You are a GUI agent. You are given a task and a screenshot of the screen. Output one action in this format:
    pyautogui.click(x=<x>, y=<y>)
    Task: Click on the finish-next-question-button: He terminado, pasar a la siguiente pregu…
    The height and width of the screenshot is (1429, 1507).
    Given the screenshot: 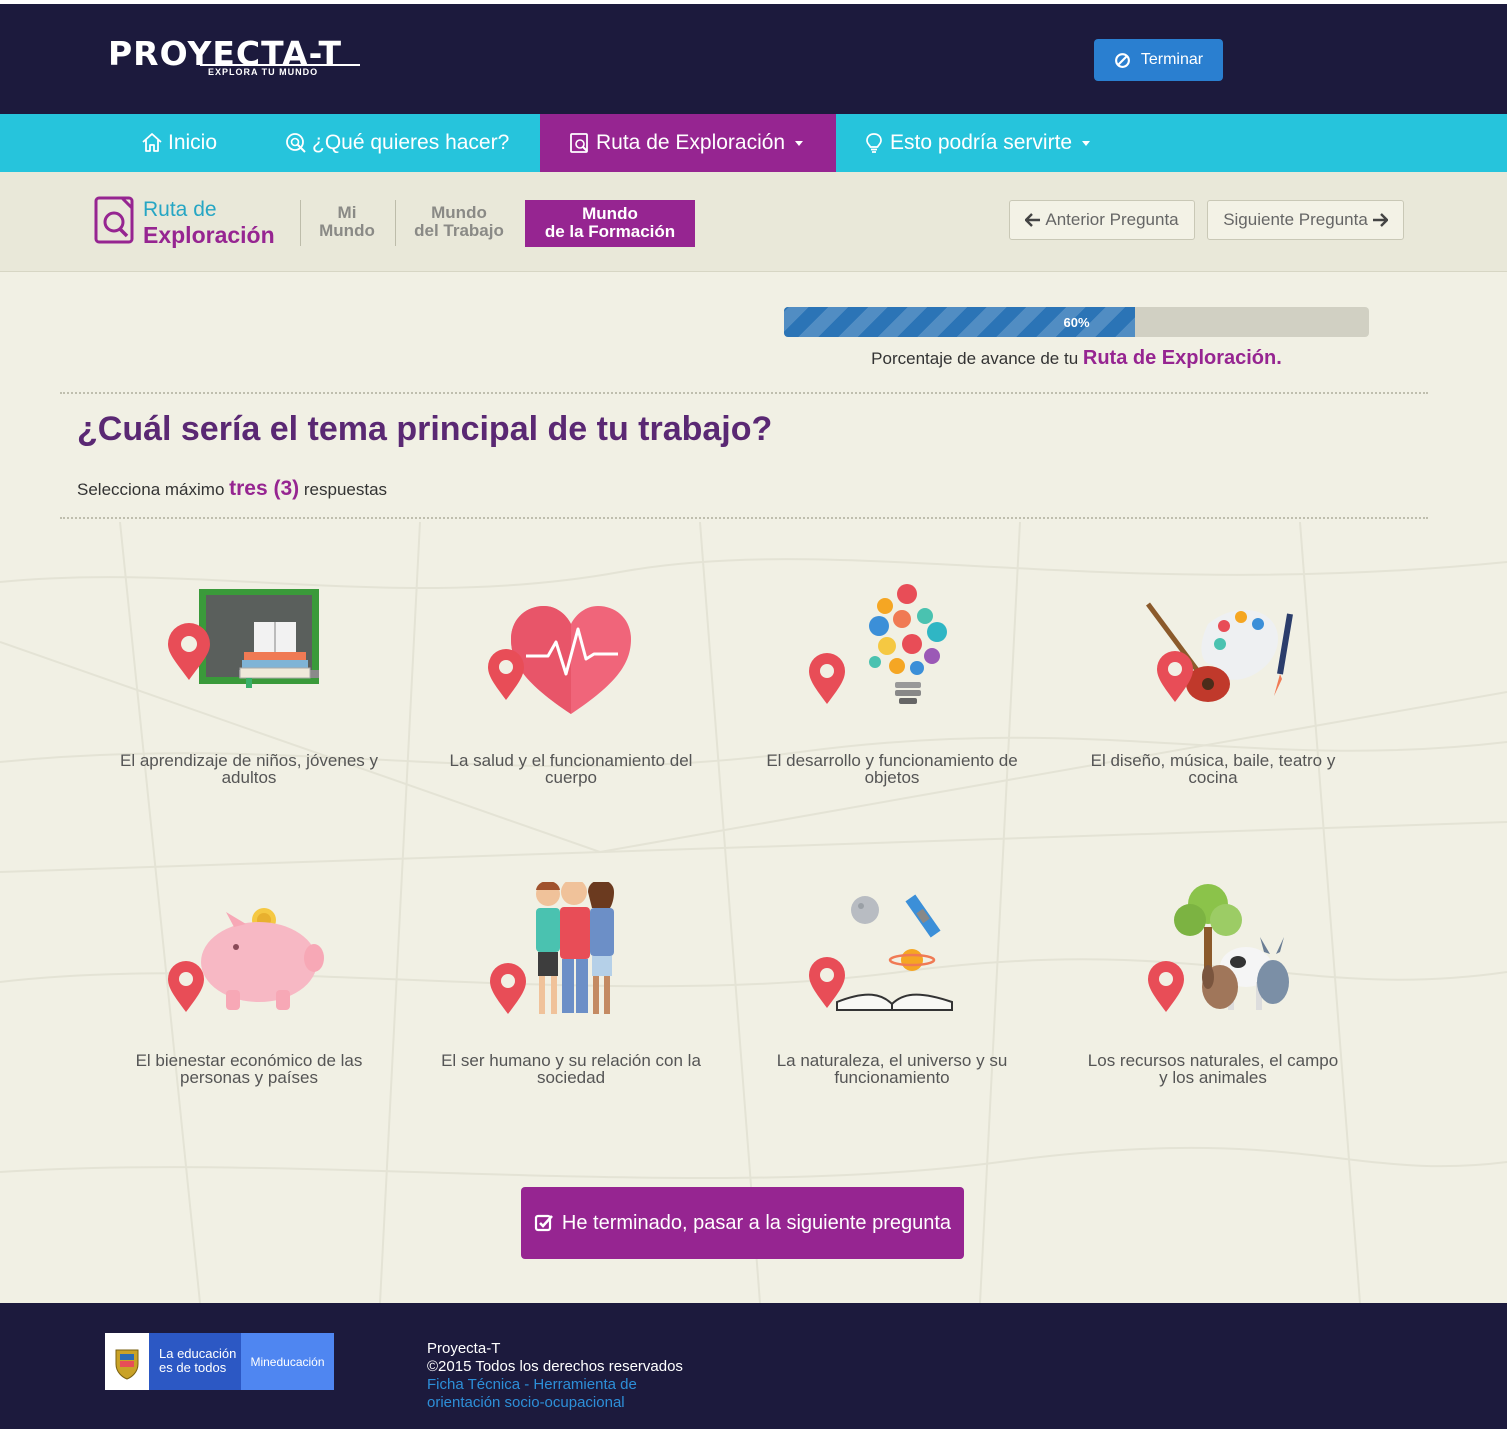 What is the action you would take?
    pyautogui.click(x=742, y=1223)
    